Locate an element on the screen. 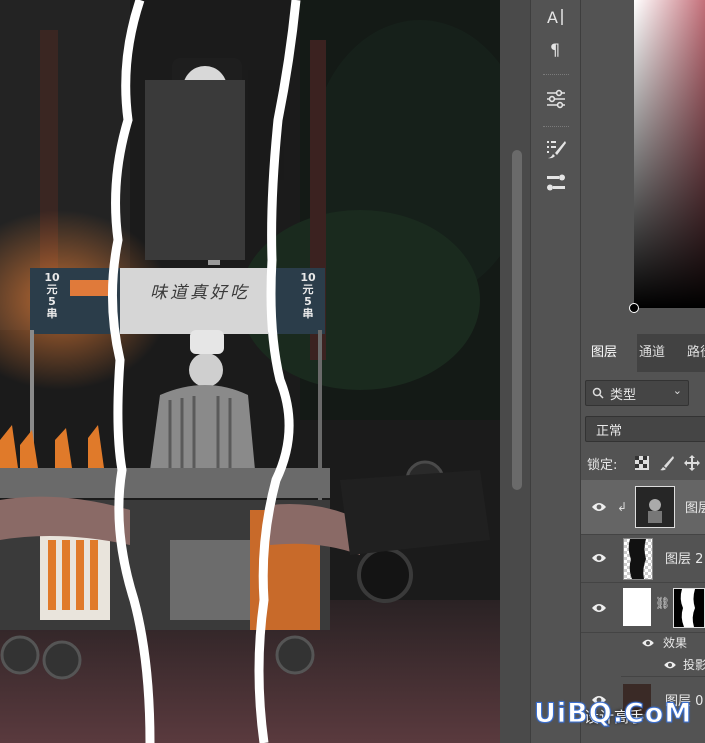  lock-row: 锁定: is located at coordinates (643, 463).